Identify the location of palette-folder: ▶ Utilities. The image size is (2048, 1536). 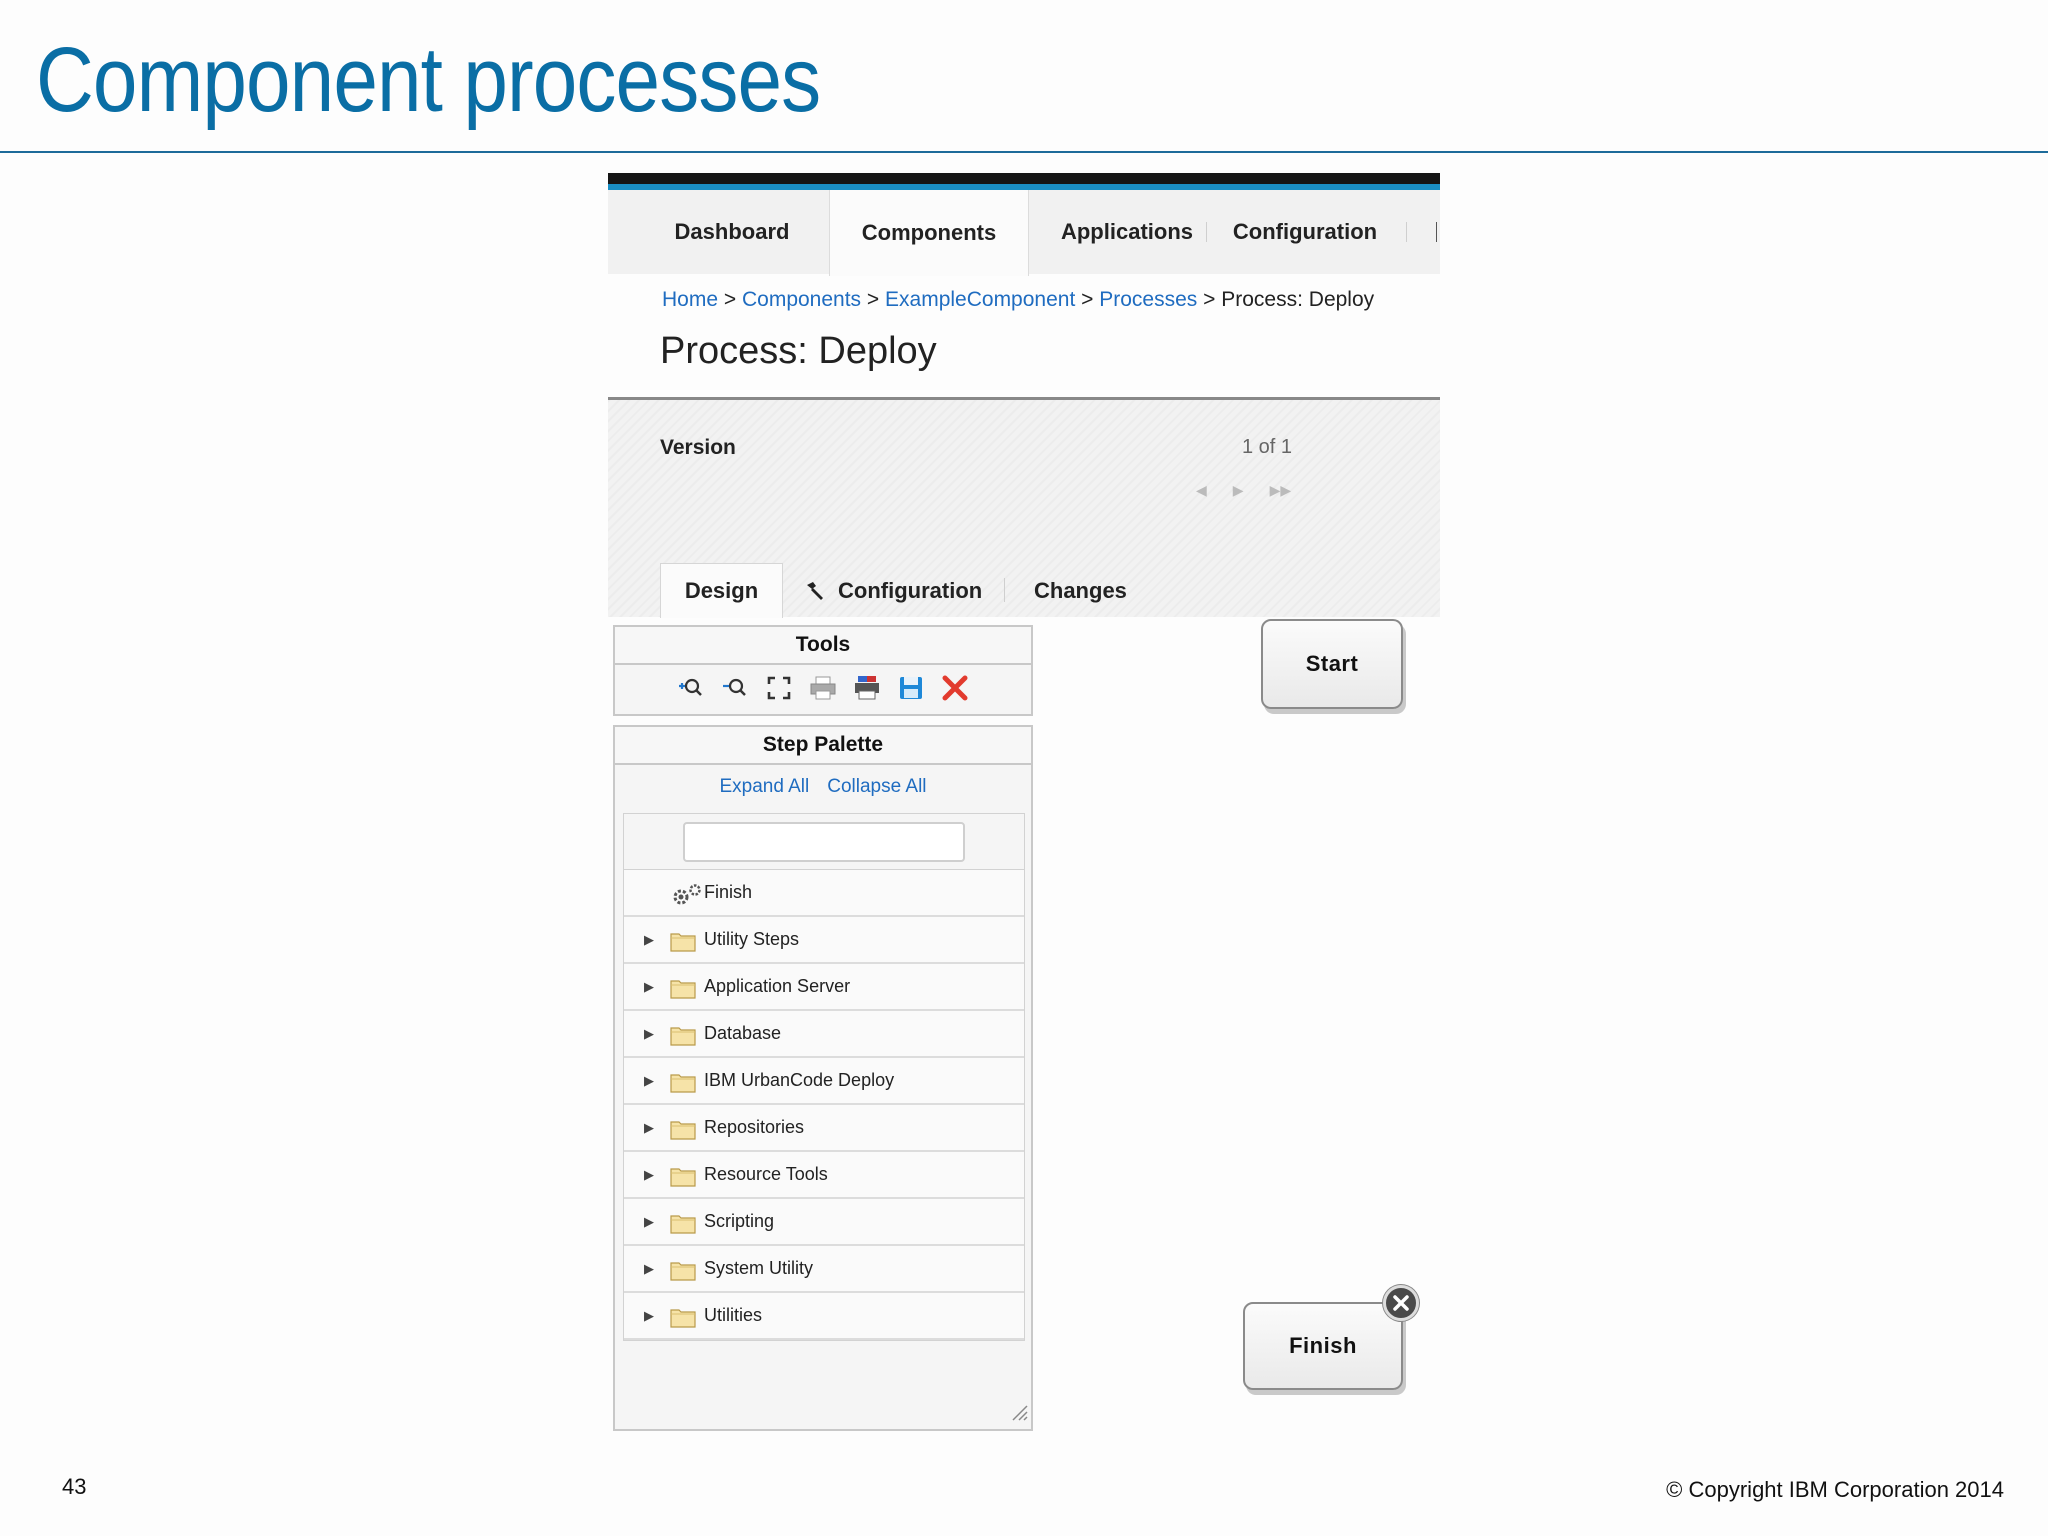
(824, 1316).